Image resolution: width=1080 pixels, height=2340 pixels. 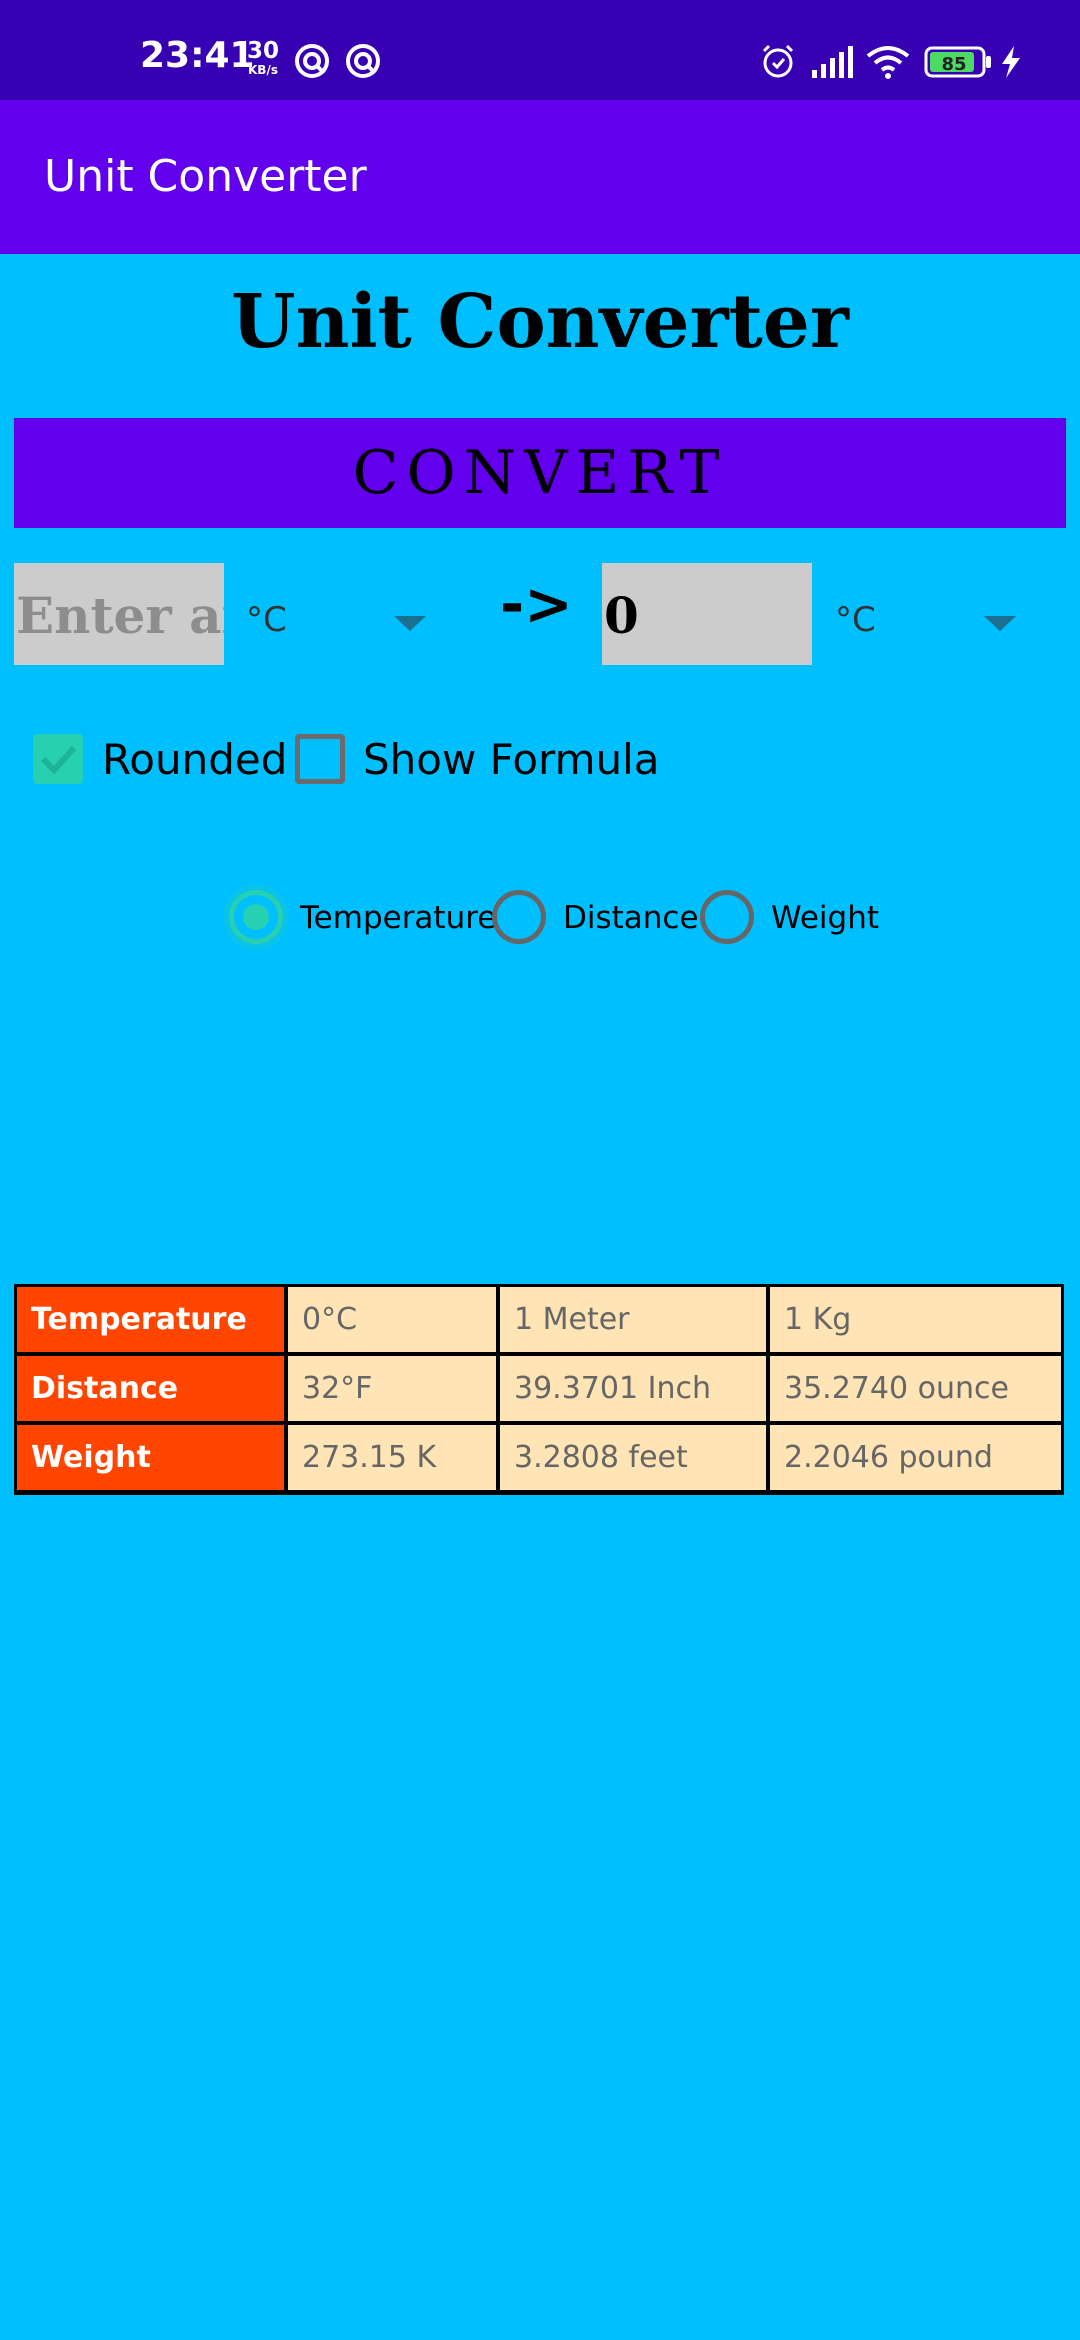 What do you see at coordinates (346, 614) in the screenshot?
I see `from-unit-spinner: °C` at bounding box center [346, 614].